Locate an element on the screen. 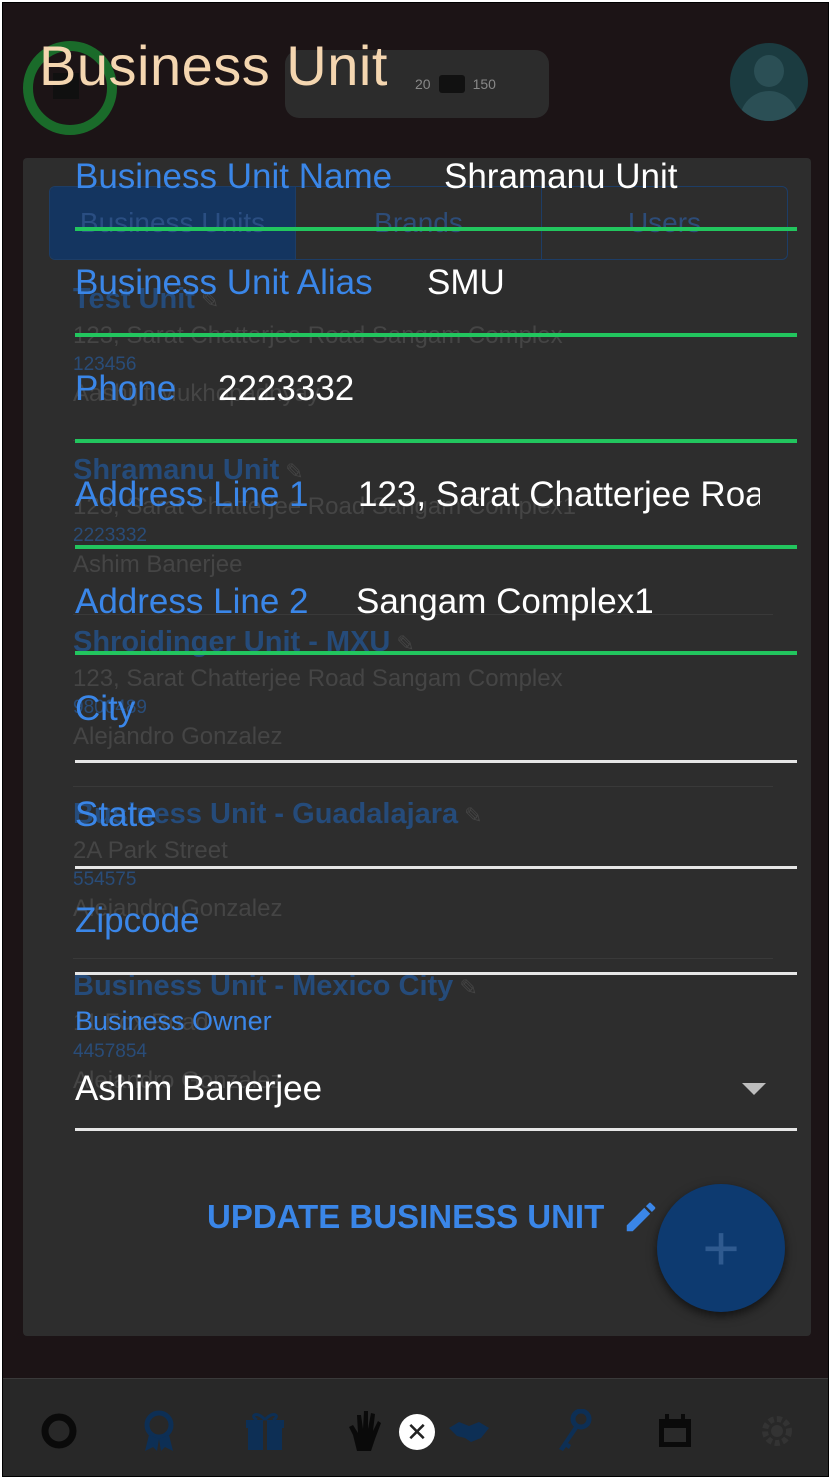 This screenshot has height=1481, width=831. unit-phone: 4457854 is located at coordinates (110, 1051).